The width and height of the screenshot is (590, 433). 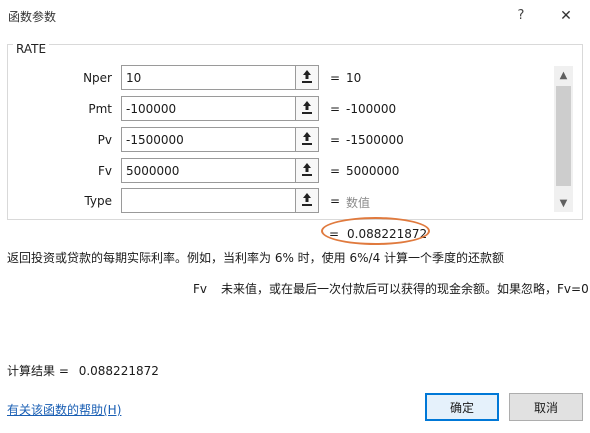 What do you see at coordinates (566, 16) in the screenshot?
I see `close-button: ✕` at bounding box center [566, 16].